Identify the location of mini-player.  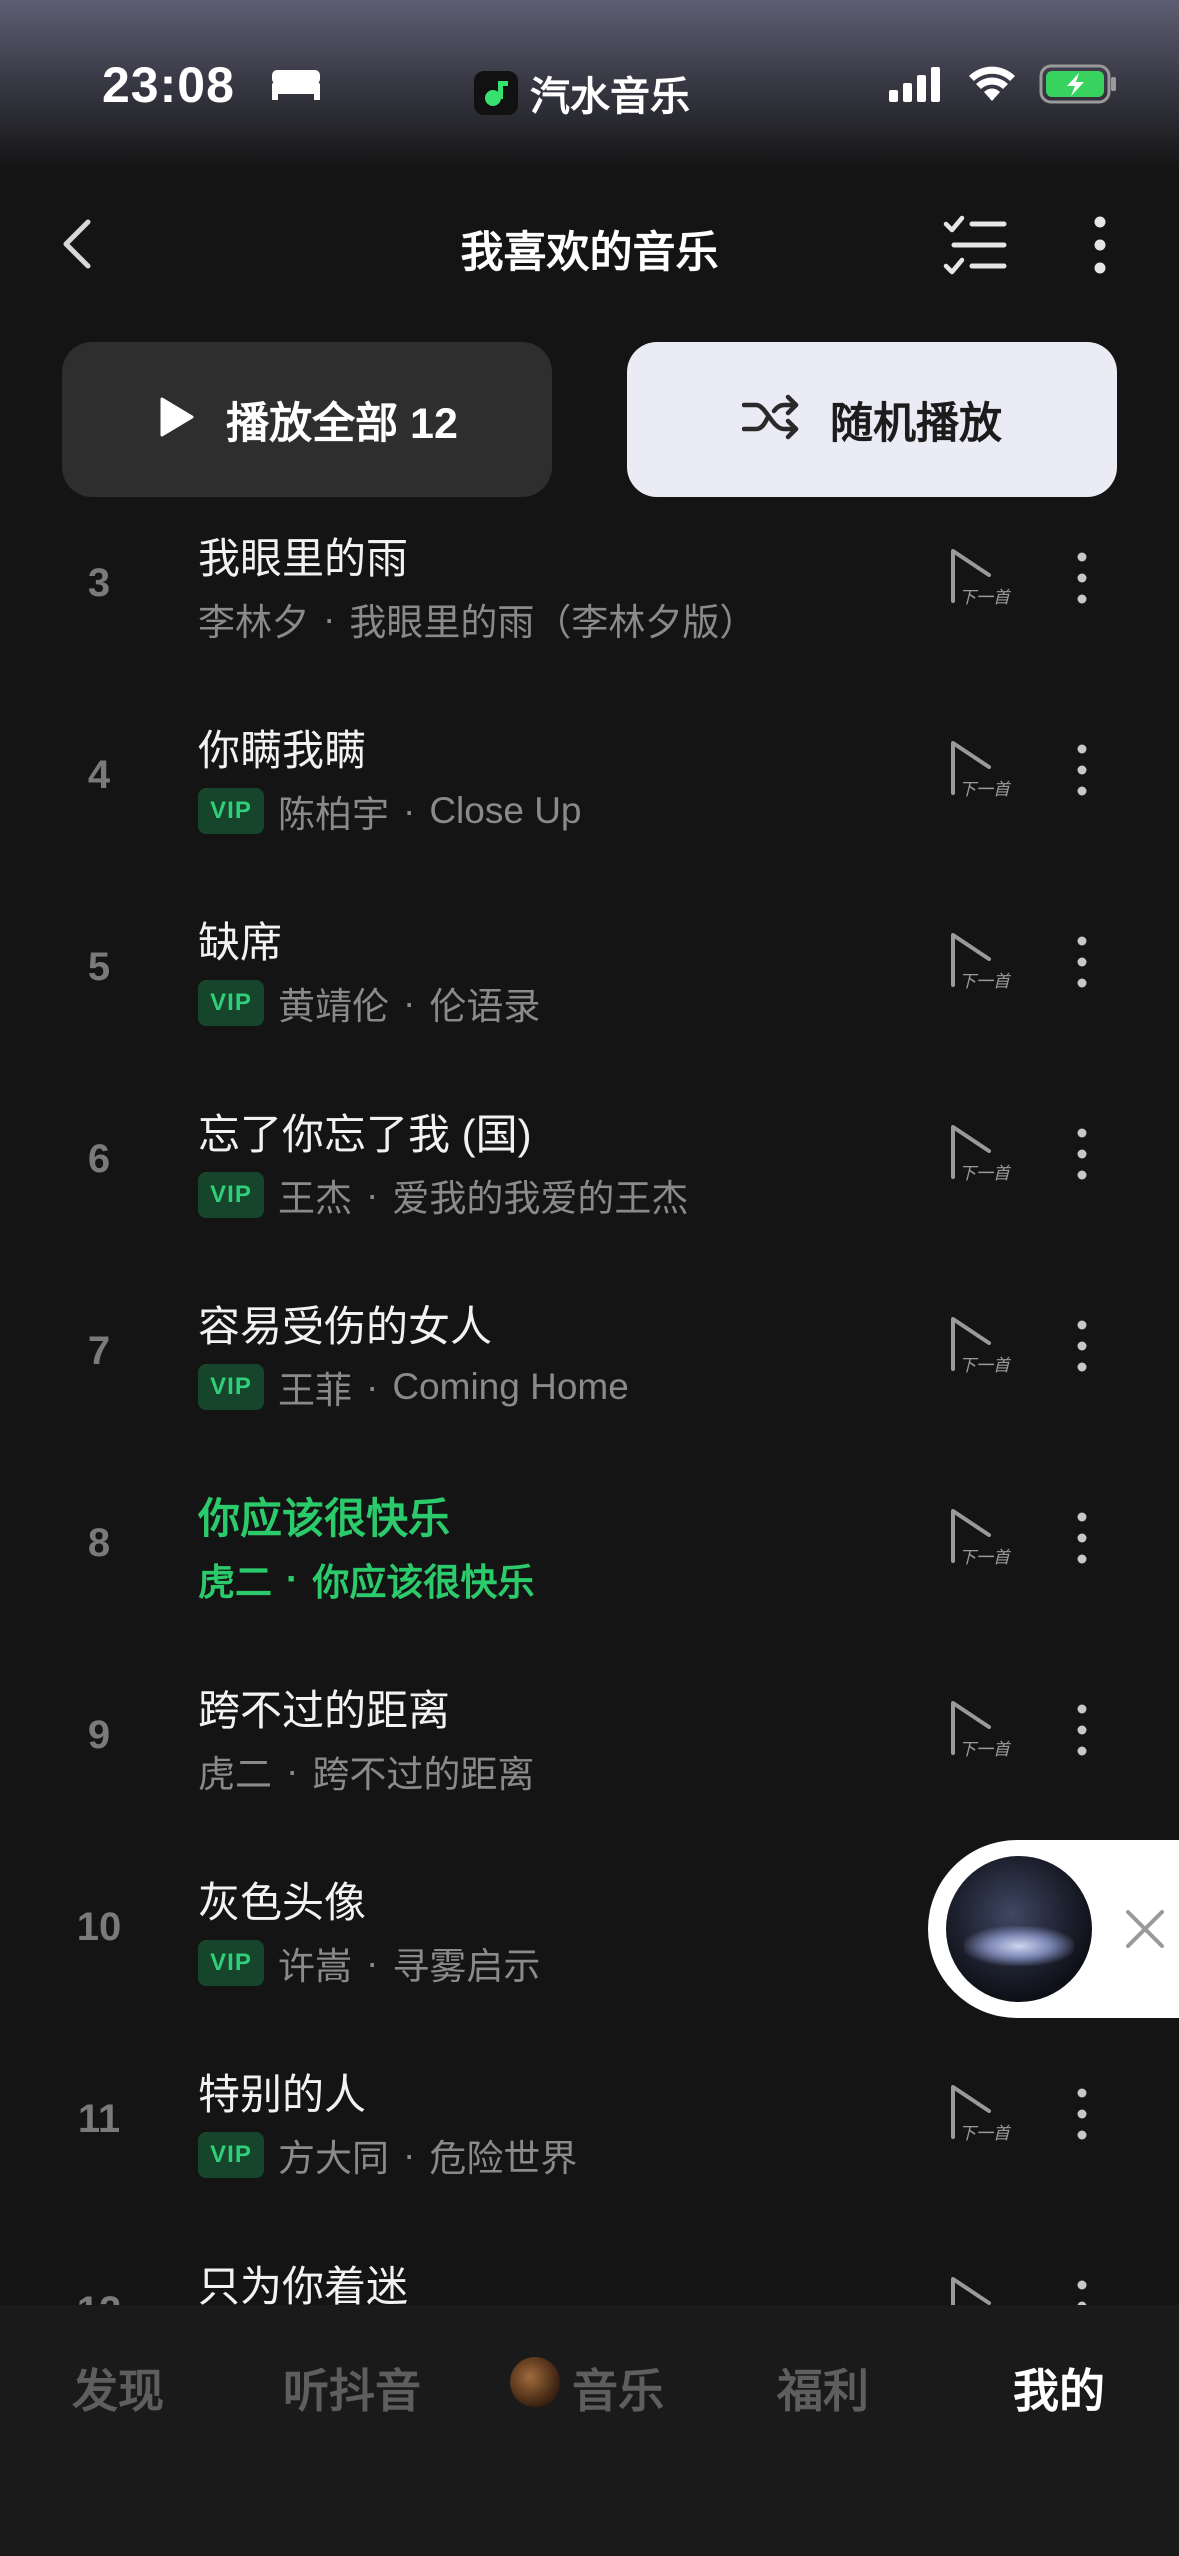
(1053, 1929).